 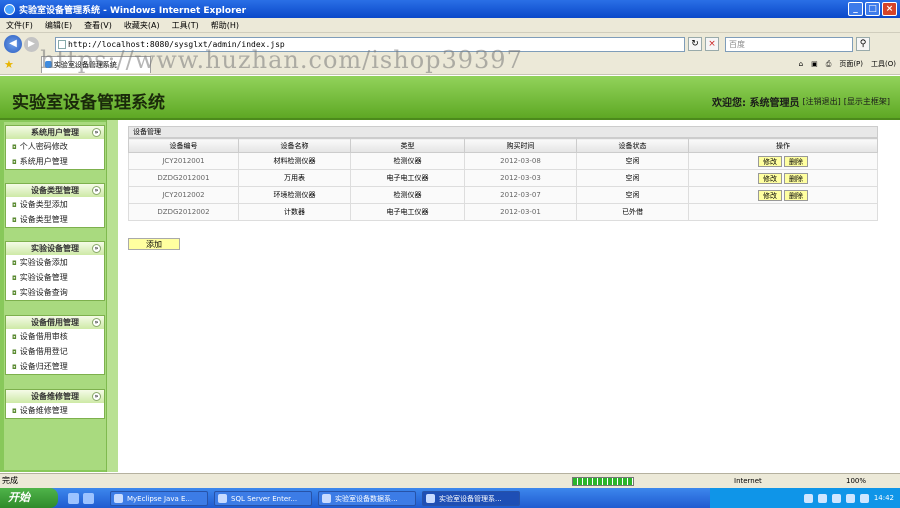 I want to click on page-menu: 页面(P), so click(x=851, y=64).